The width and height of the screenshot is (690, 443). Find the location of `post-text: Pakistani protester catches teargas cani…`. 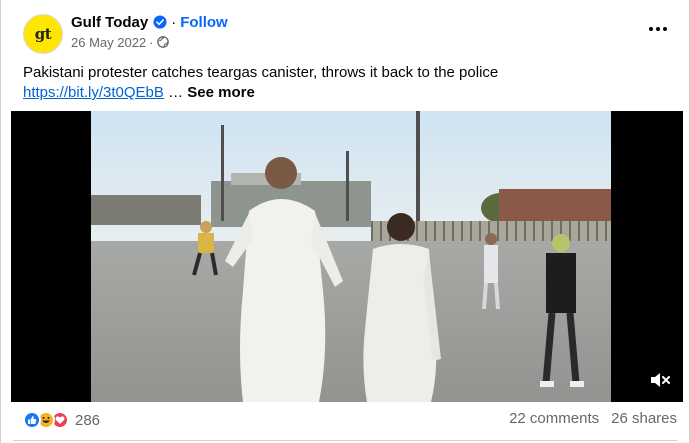

post-text: Pakistani protester catches teargas cani… is located at coordinates (261, 72).